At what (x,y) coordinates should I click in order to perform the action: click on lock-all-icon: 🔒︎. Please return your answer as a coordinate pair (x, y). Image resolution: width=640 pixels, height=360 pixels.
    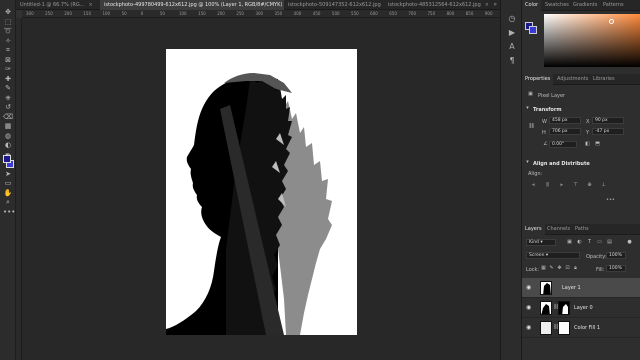
    Looking at the image, I should click on (575, 268).